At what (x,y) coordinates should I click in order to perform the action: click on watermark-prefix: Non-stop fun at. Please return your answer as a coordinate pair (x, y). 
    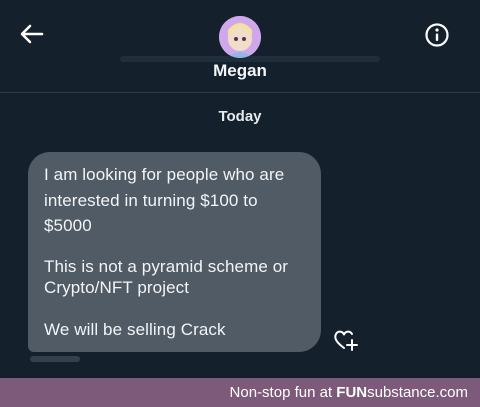
    Looking at the image, I should click on (283, 392).